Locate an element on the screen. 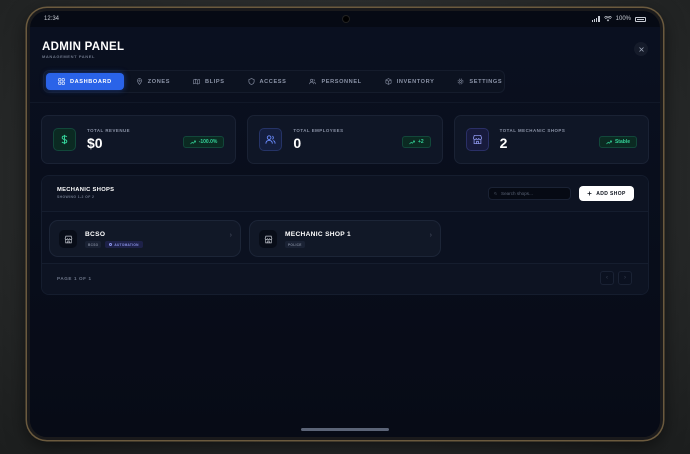 This screenshot has width=690, height=454. tab-personnel: PERSONNEL is located at coordinates (335, 81).